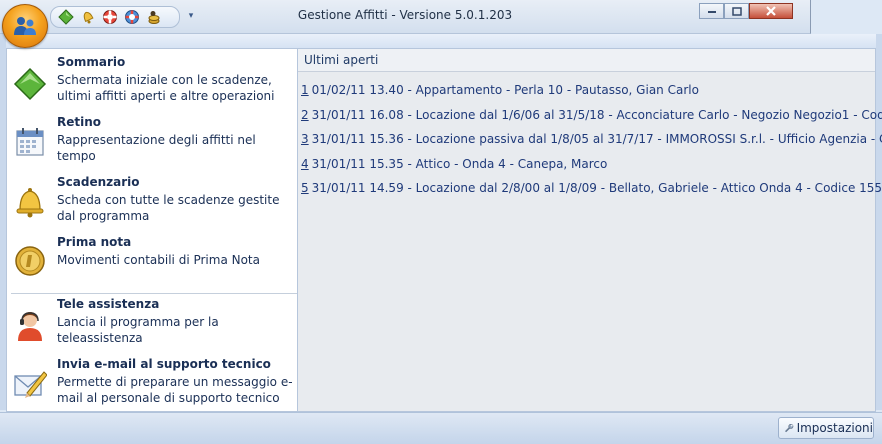 Image resolution: width=882 pixels, height=444 pixels. I want to click on recent-item-number: 5, so click(305, 188).